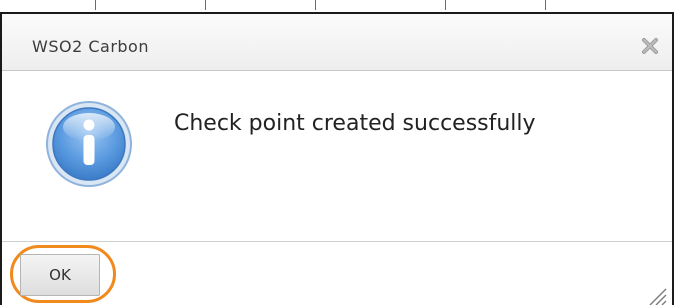 This screenshot has height=305, width=678. I want to click on close-button, so click(650, 46).